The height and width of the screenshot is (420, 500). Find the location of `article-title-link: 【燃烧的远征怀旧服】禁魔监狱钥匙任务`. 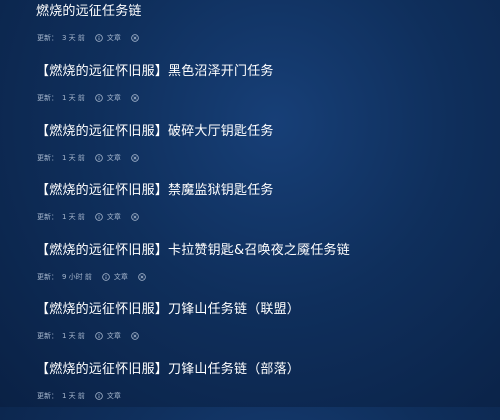

article-title-link: 【燃烧的远征怀旧服】禁魔监狱钥匙任务 is located at coordinates (155, 191).